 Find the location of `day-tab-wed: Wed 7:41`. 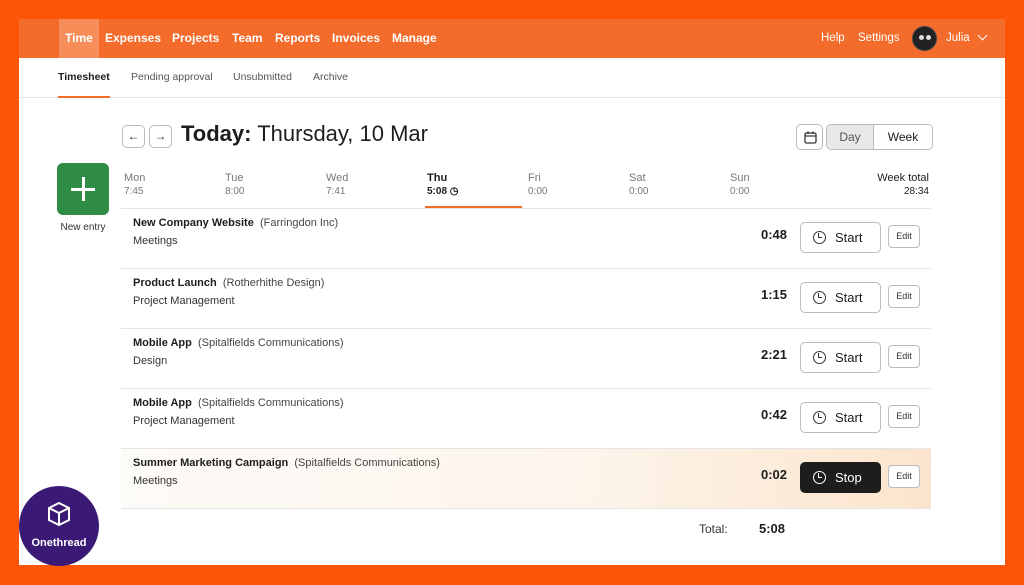

day-tab-wed: Wed 7:41 is located at coordinates (337, 184).